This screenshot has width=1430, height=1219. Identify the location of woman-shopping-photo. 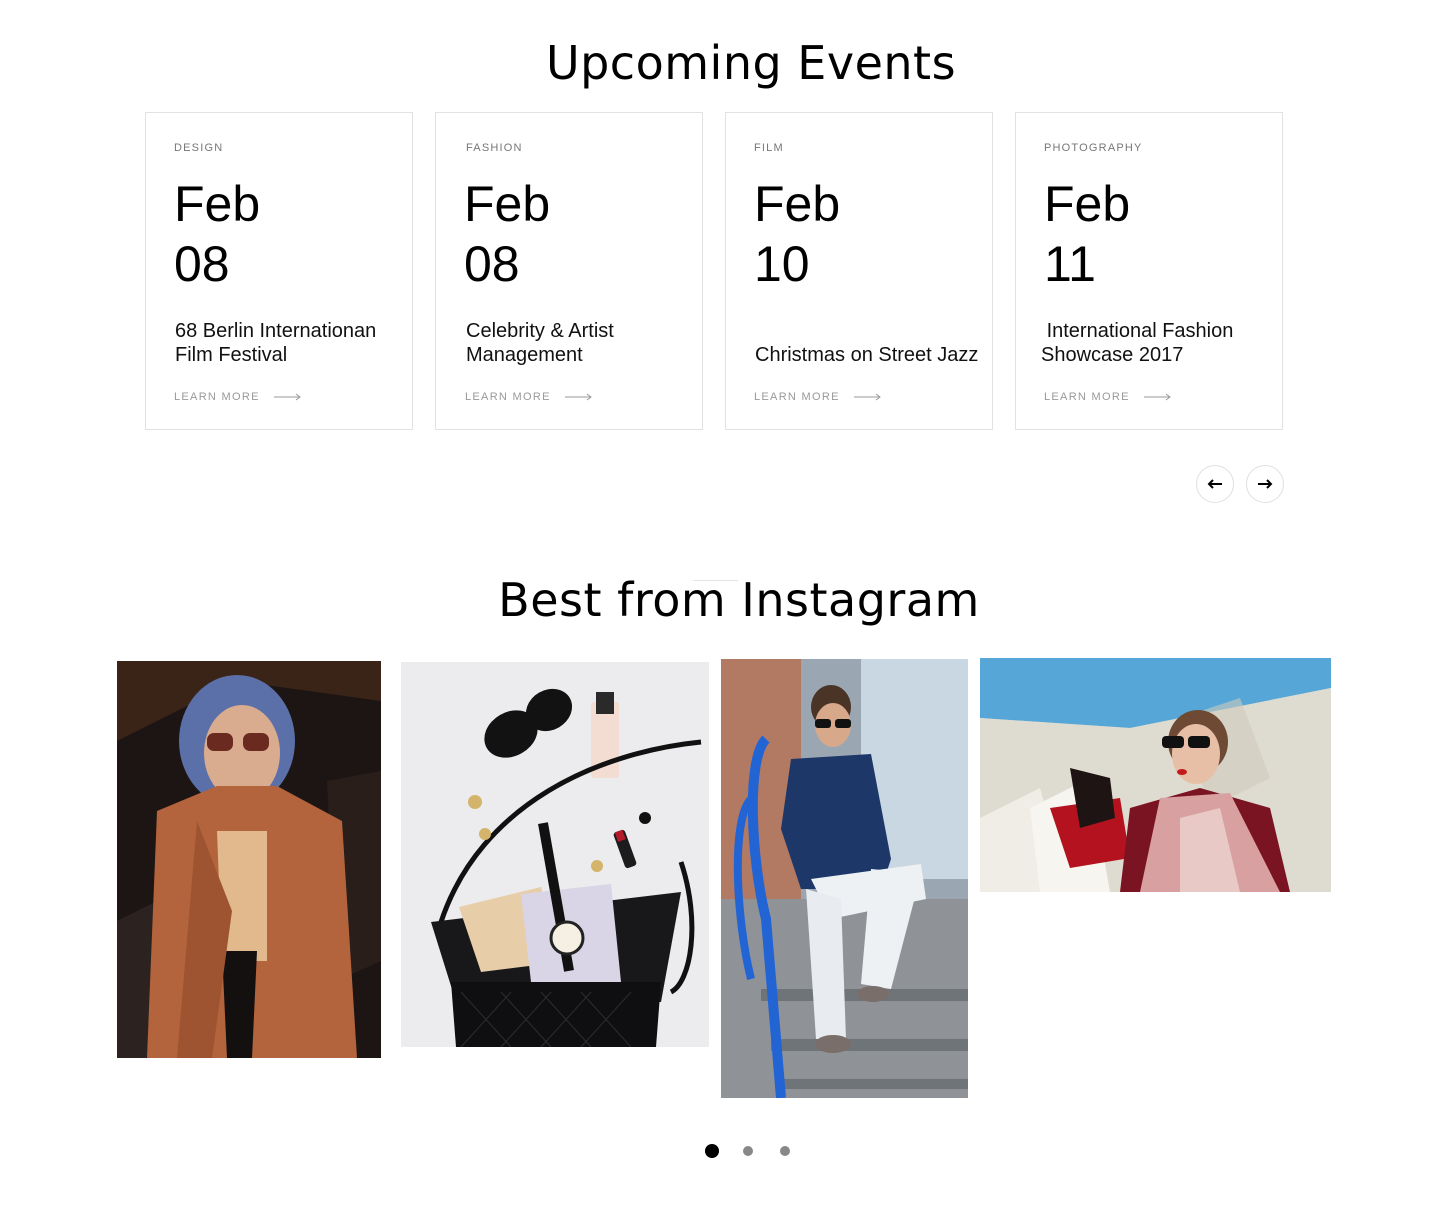
(1155, 775).